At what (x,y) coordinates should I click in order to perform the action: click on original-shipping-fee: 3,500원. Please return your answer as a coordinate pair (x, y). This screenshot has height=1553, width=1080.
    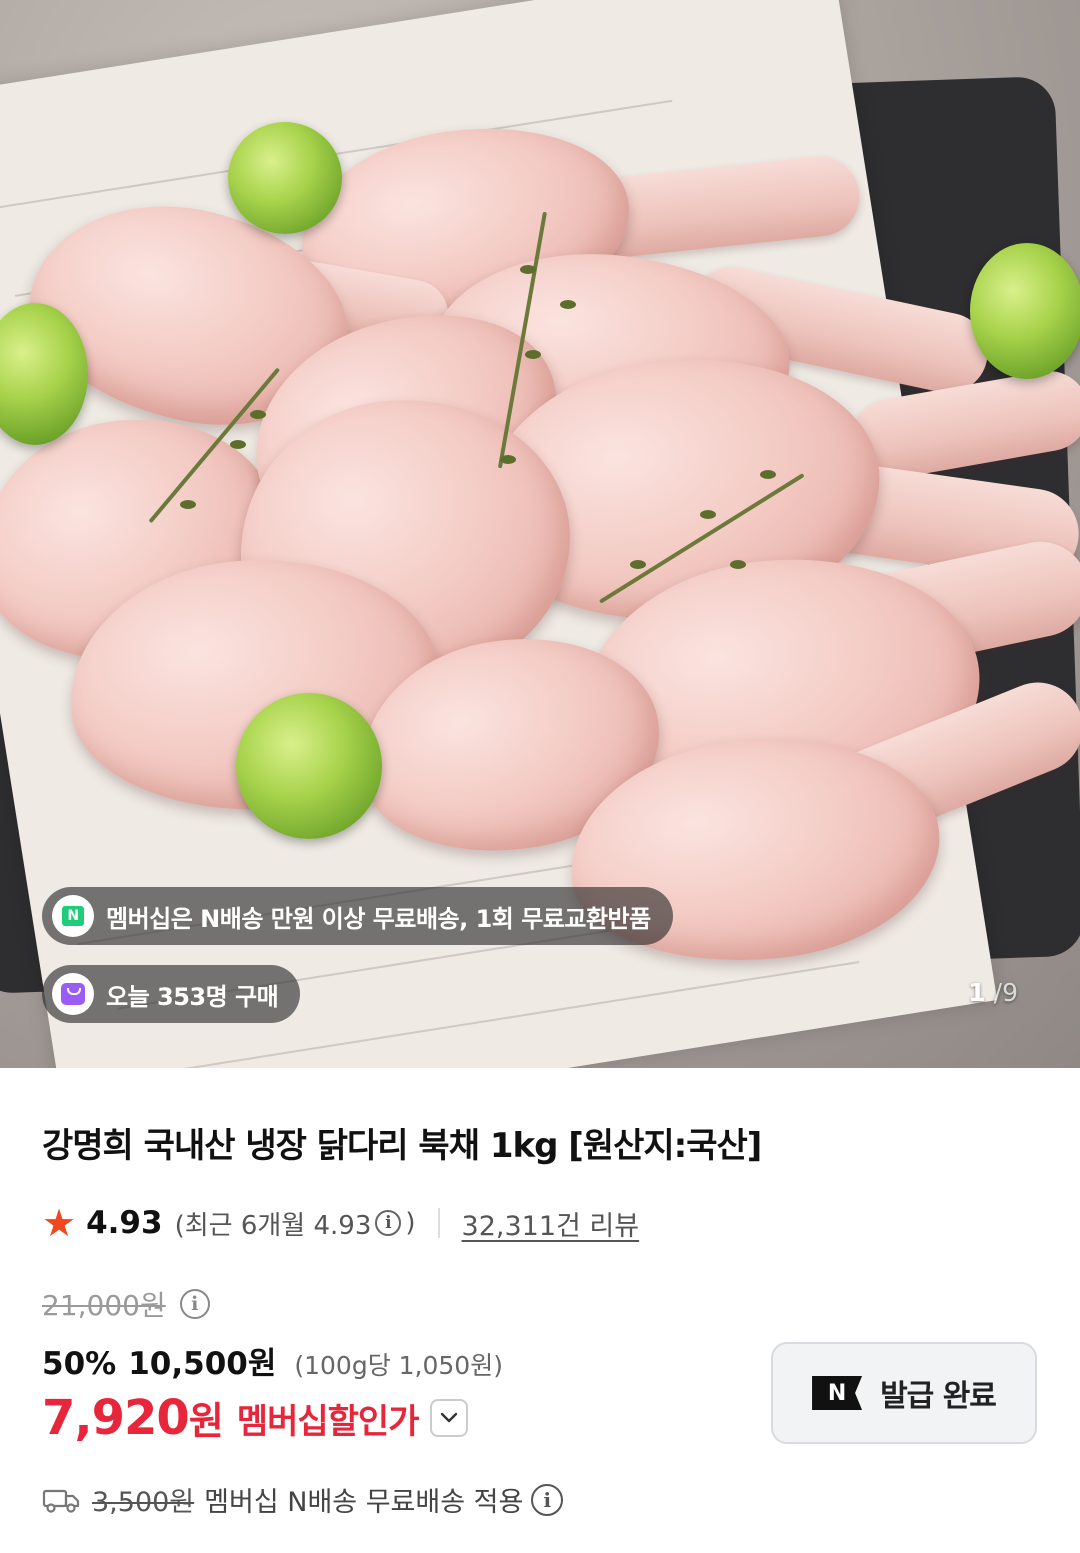
    Looking at the image, I should click on (143, 1502).